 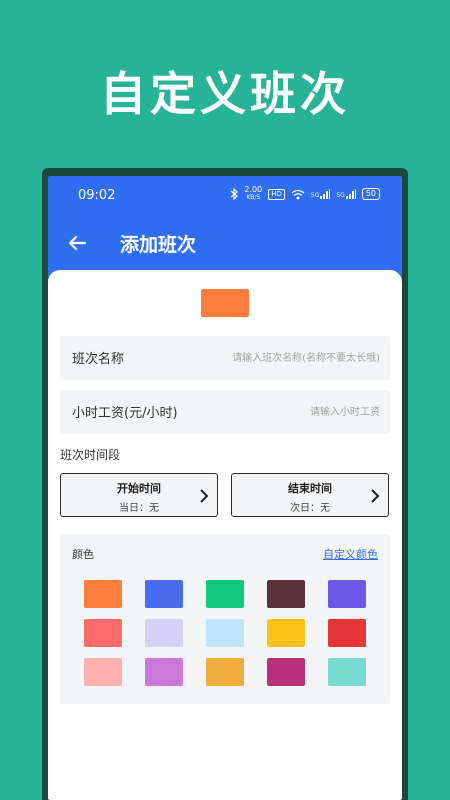 What do you see at coordinates (97, 195) in the screenshot?
I see `status-time: 09:02` at bounding box center [97, 195].